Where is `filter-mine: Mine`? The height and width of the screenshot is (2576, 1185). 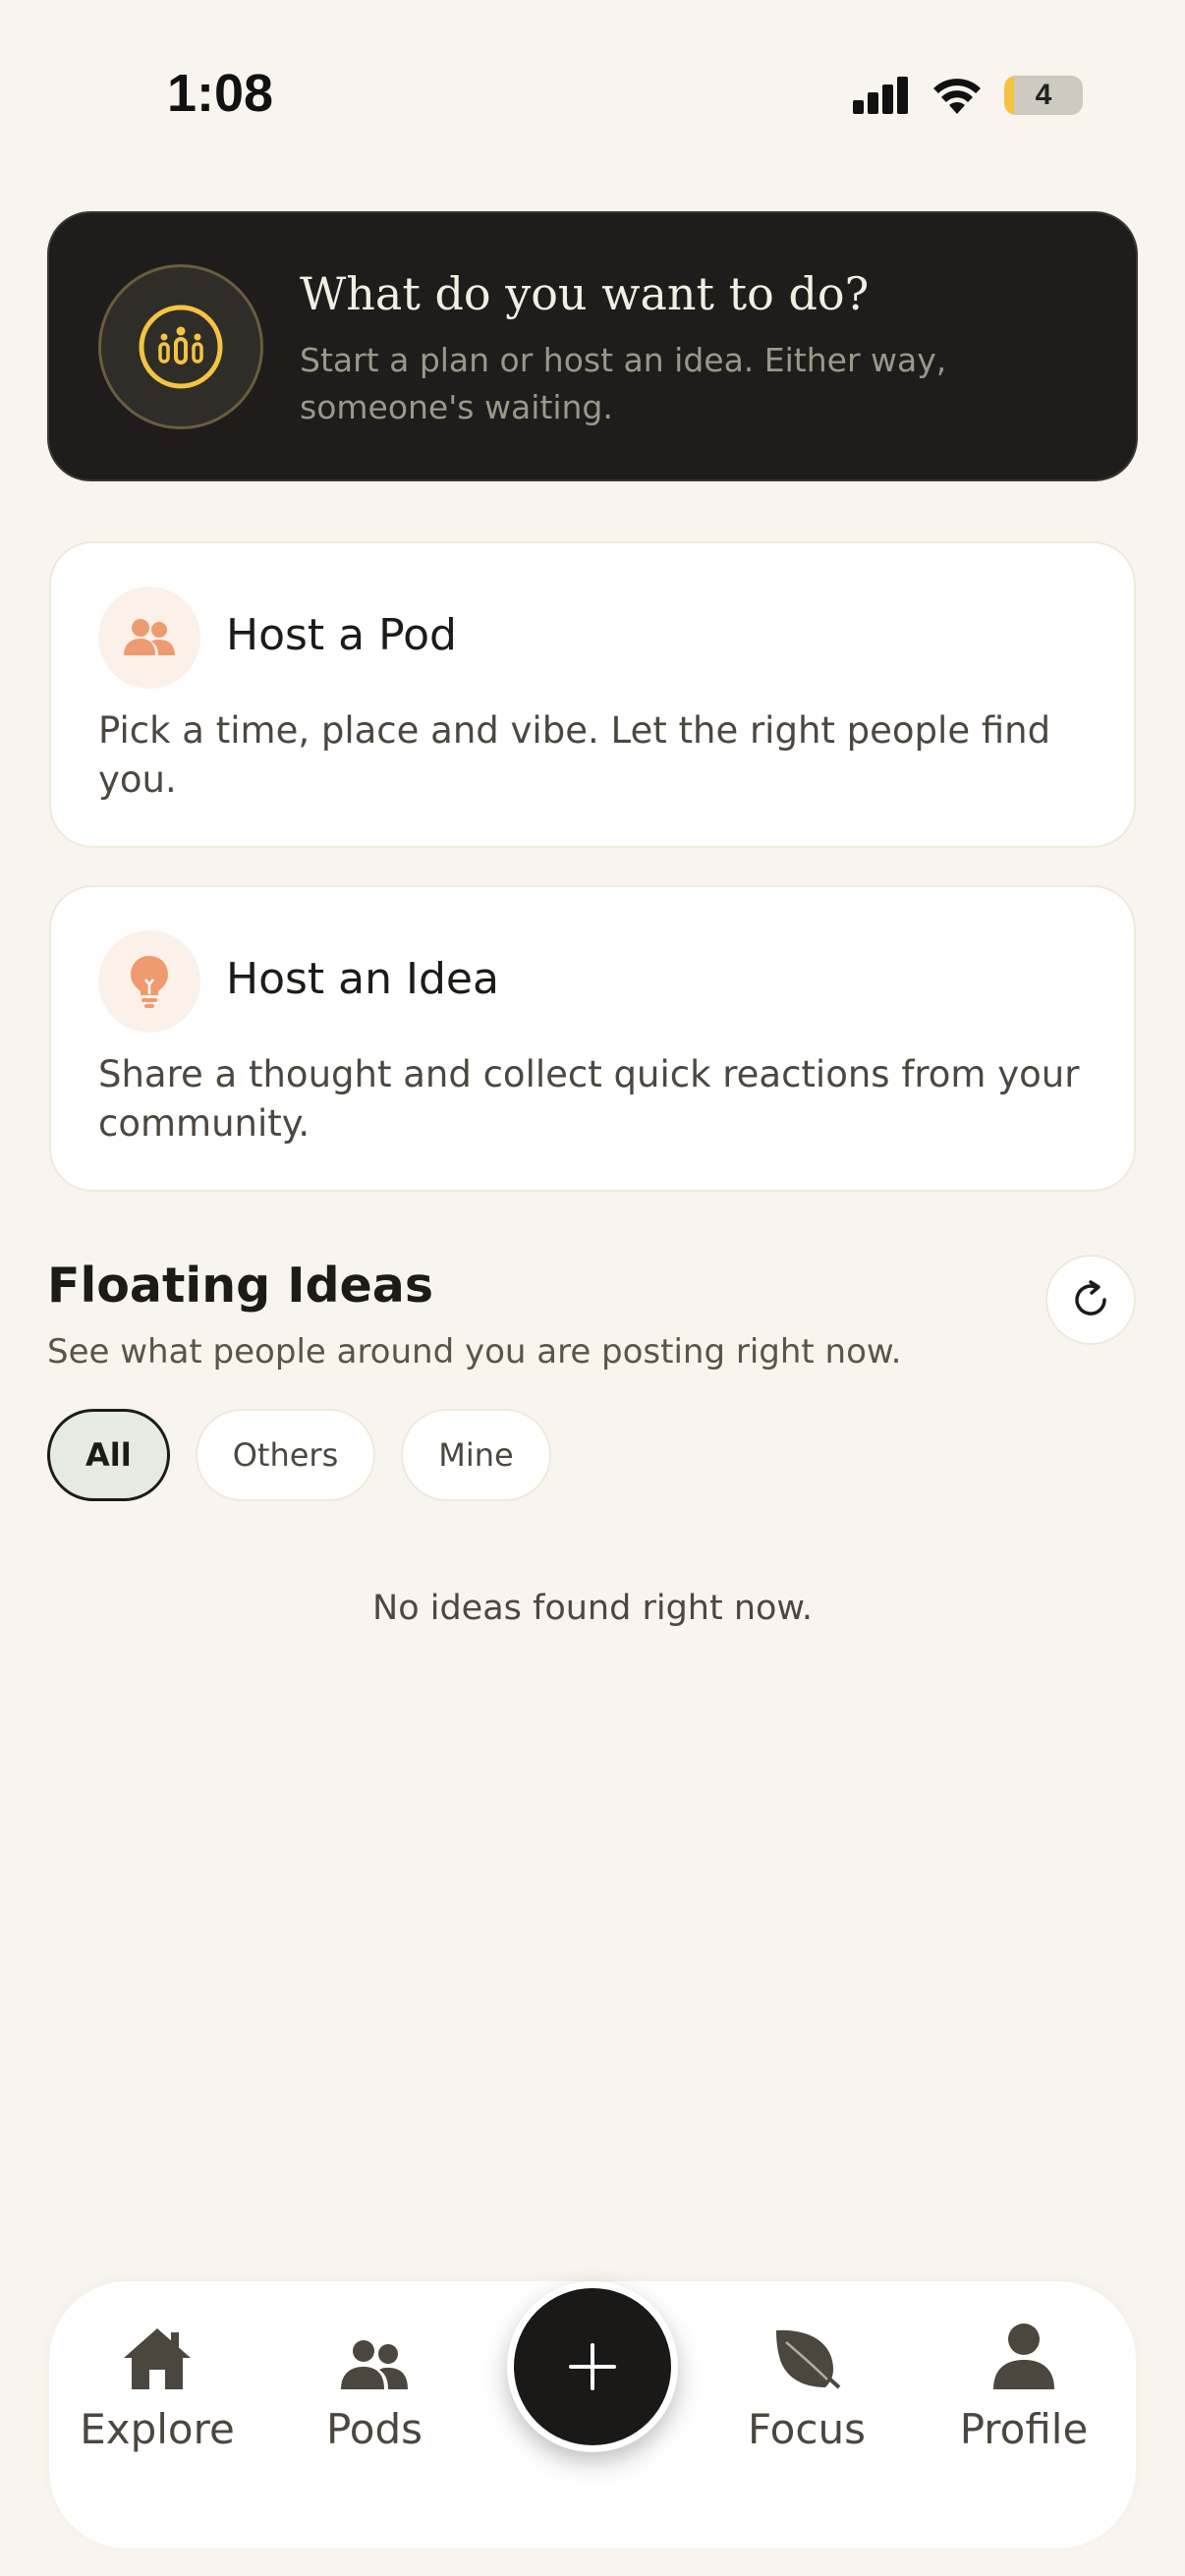
filter-mine: Mine is located at coordinates (476, 1455).